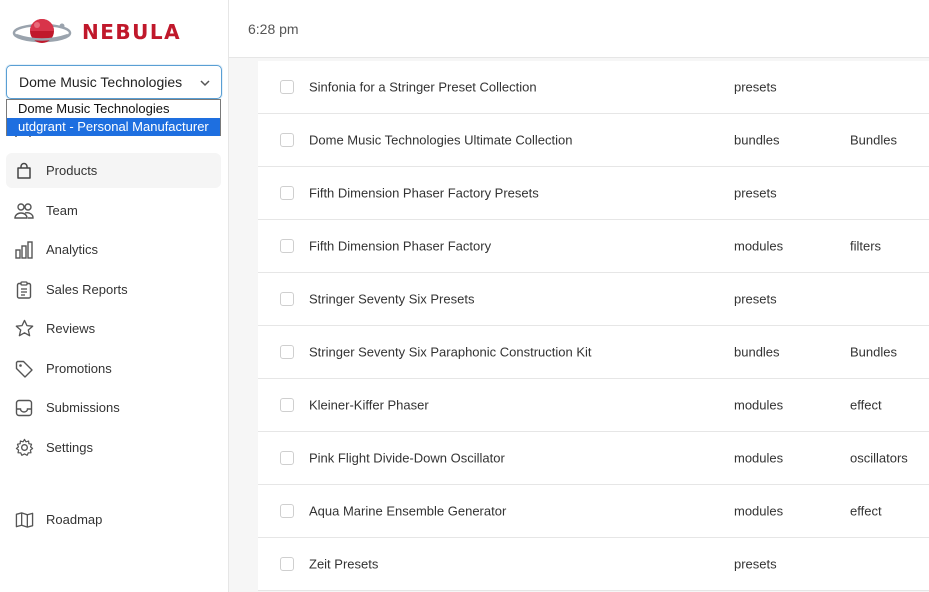 This screenshot has height=592, width=929. I want to click on chevron-down-icon, so click(205, 84).